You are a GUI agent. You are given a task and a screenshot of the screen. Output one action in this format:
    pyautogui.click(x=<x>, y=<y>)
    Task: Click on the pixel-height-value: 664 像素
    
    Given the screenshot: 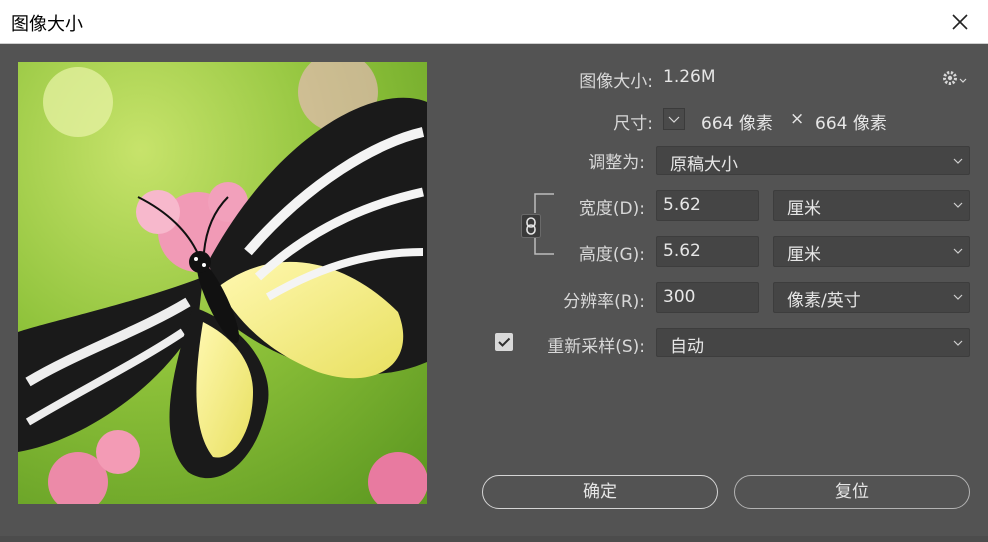 What is the action you would take?
    pyautogui.click(x=851, y=124)
    